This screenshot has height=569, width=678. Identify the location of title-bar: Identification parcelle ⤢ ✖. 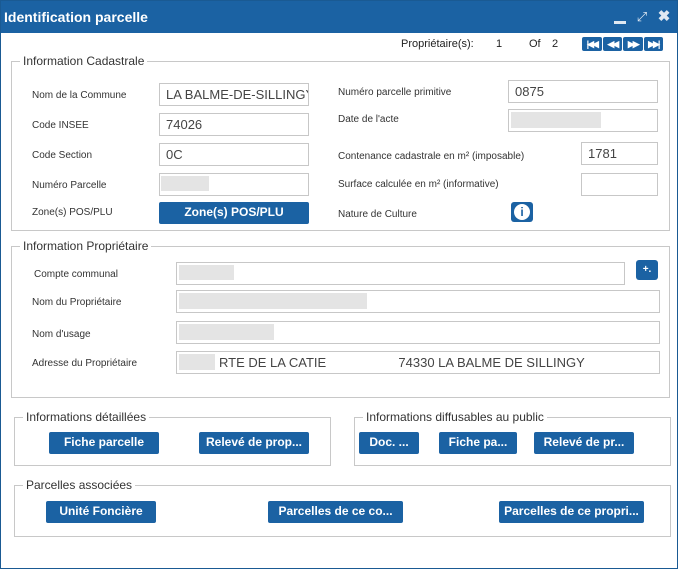
(339, 17).